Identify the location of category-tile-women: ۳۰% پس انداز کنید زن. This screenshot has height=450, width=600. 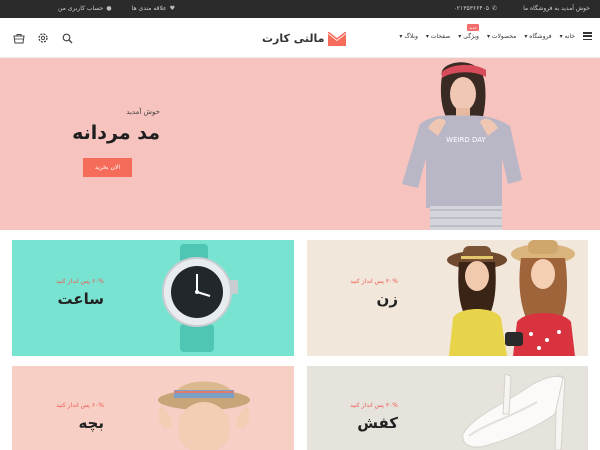
(447, 298).